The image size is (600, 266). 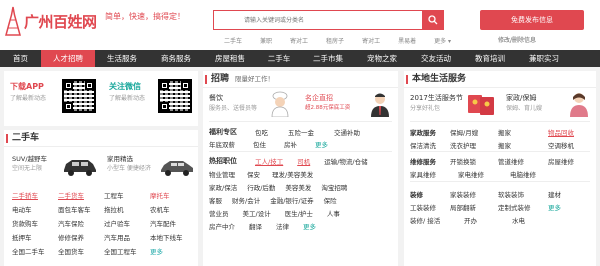 I want to click on life-link: 房屋维修, so click(x=561, y=161).